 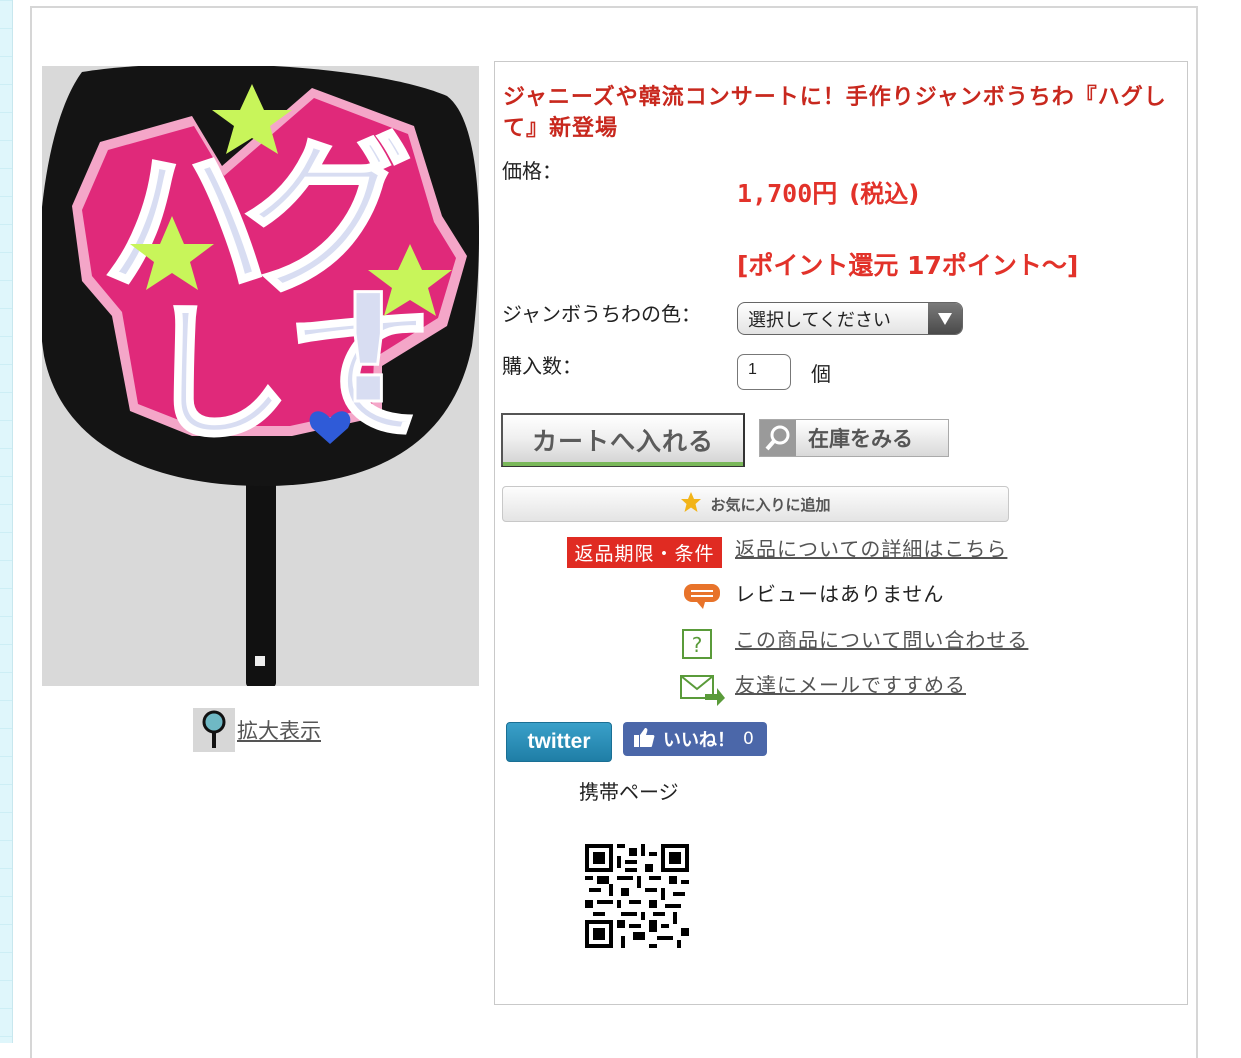 I want to click on add-to-cart-button: カートへ入れる, so click(x=623, y=440).